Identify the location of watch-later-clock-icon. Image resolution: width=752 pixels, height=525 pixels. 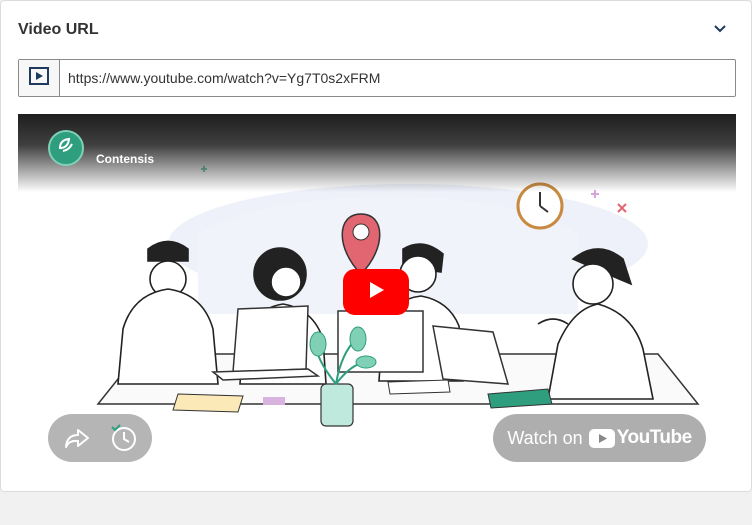
(124, 438).